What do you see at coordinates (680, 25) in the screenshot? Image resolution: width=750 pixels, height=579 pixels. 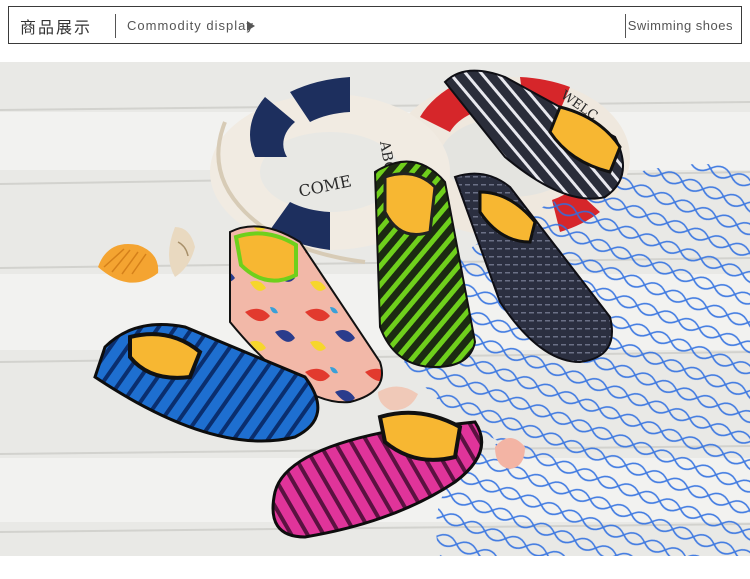 I see `header-category: Swimming shoes` at bounding box center [680, 25].